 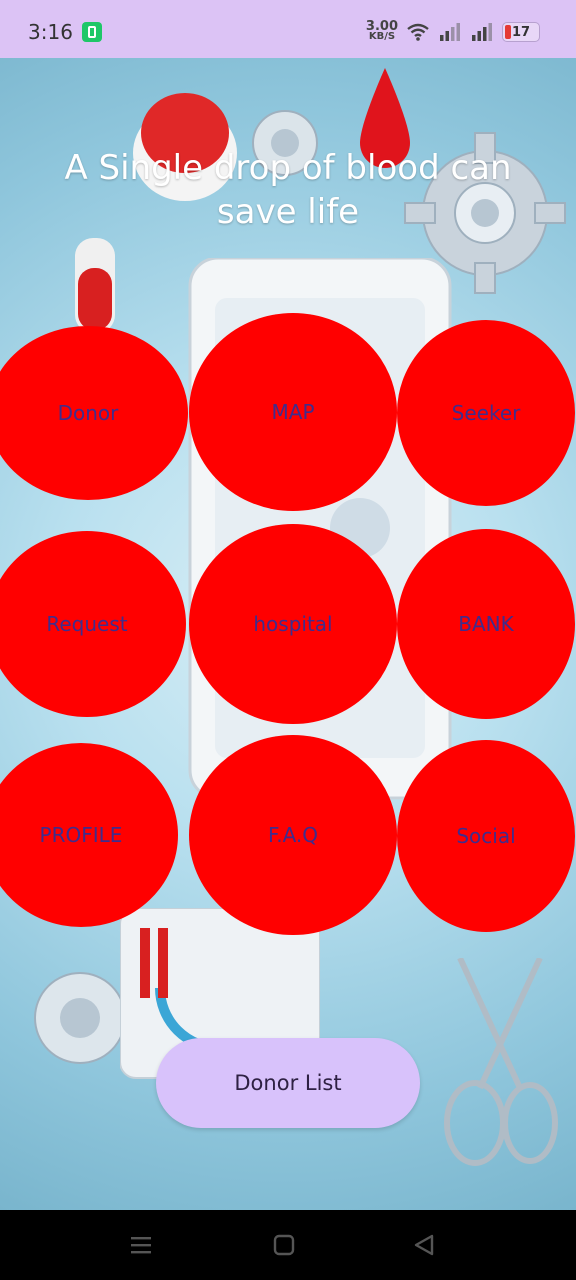 I want to click on hospital-button: hospital, so click(x=293, y=624).